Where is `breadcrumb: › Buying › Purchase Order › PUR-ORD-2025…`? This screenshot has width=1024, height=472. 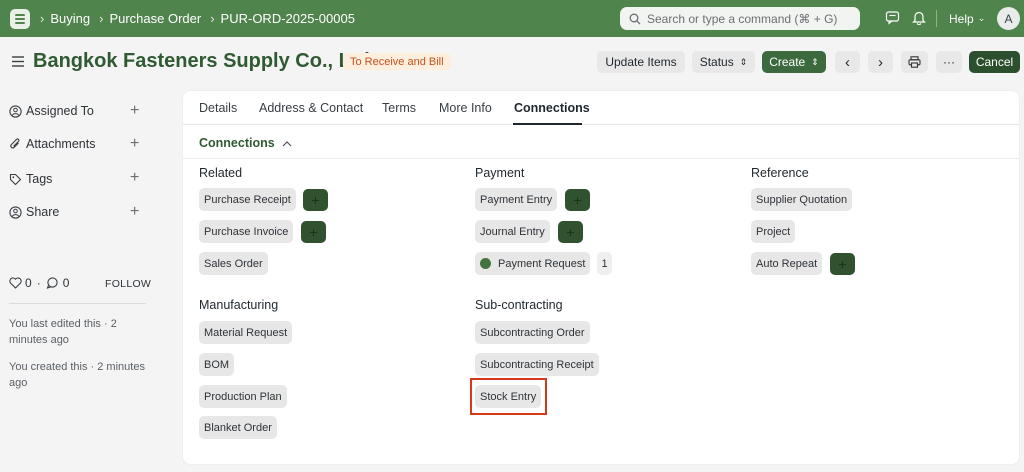
breadcrumb: › Buying › Purchase Order › PUR-ORD-2025… is located at coordinates (202, 18).